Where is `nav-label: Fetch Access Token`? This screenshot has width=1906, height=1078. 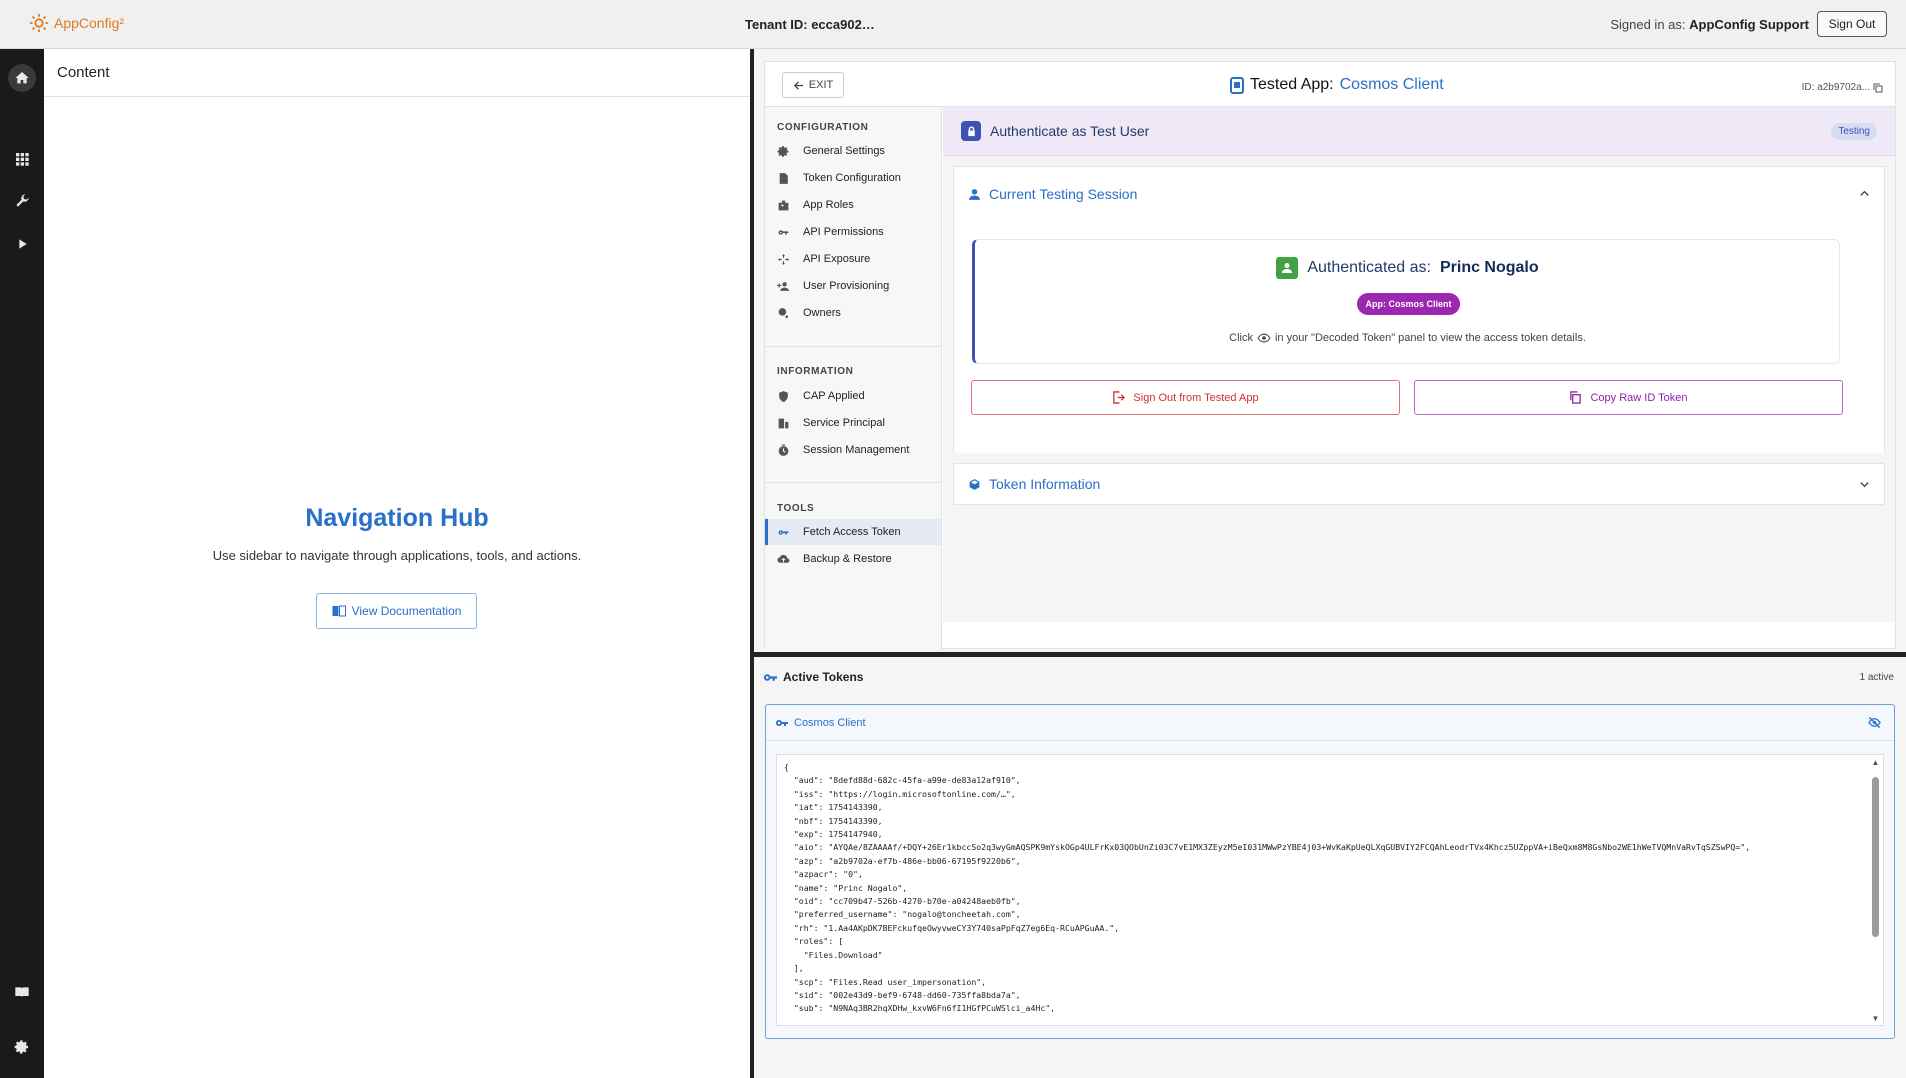
nav-label: Fetch Access Token is located at coordinates (852, 532).